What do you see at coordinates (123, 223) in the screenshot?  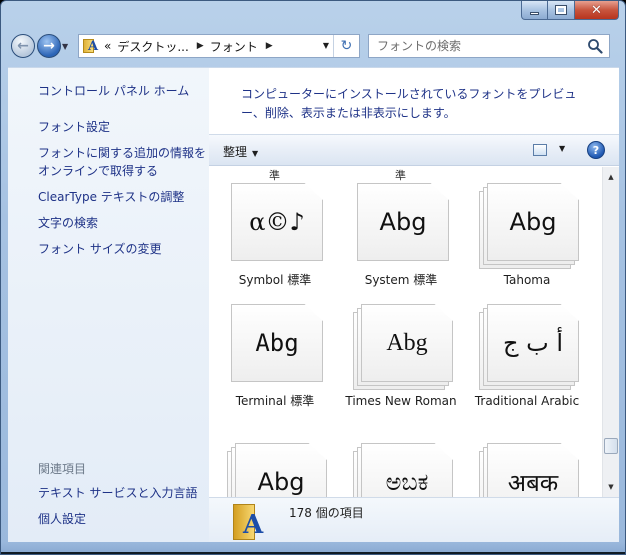 I see `find-character-link: 文字の検索` at bounding box center [123, 223].